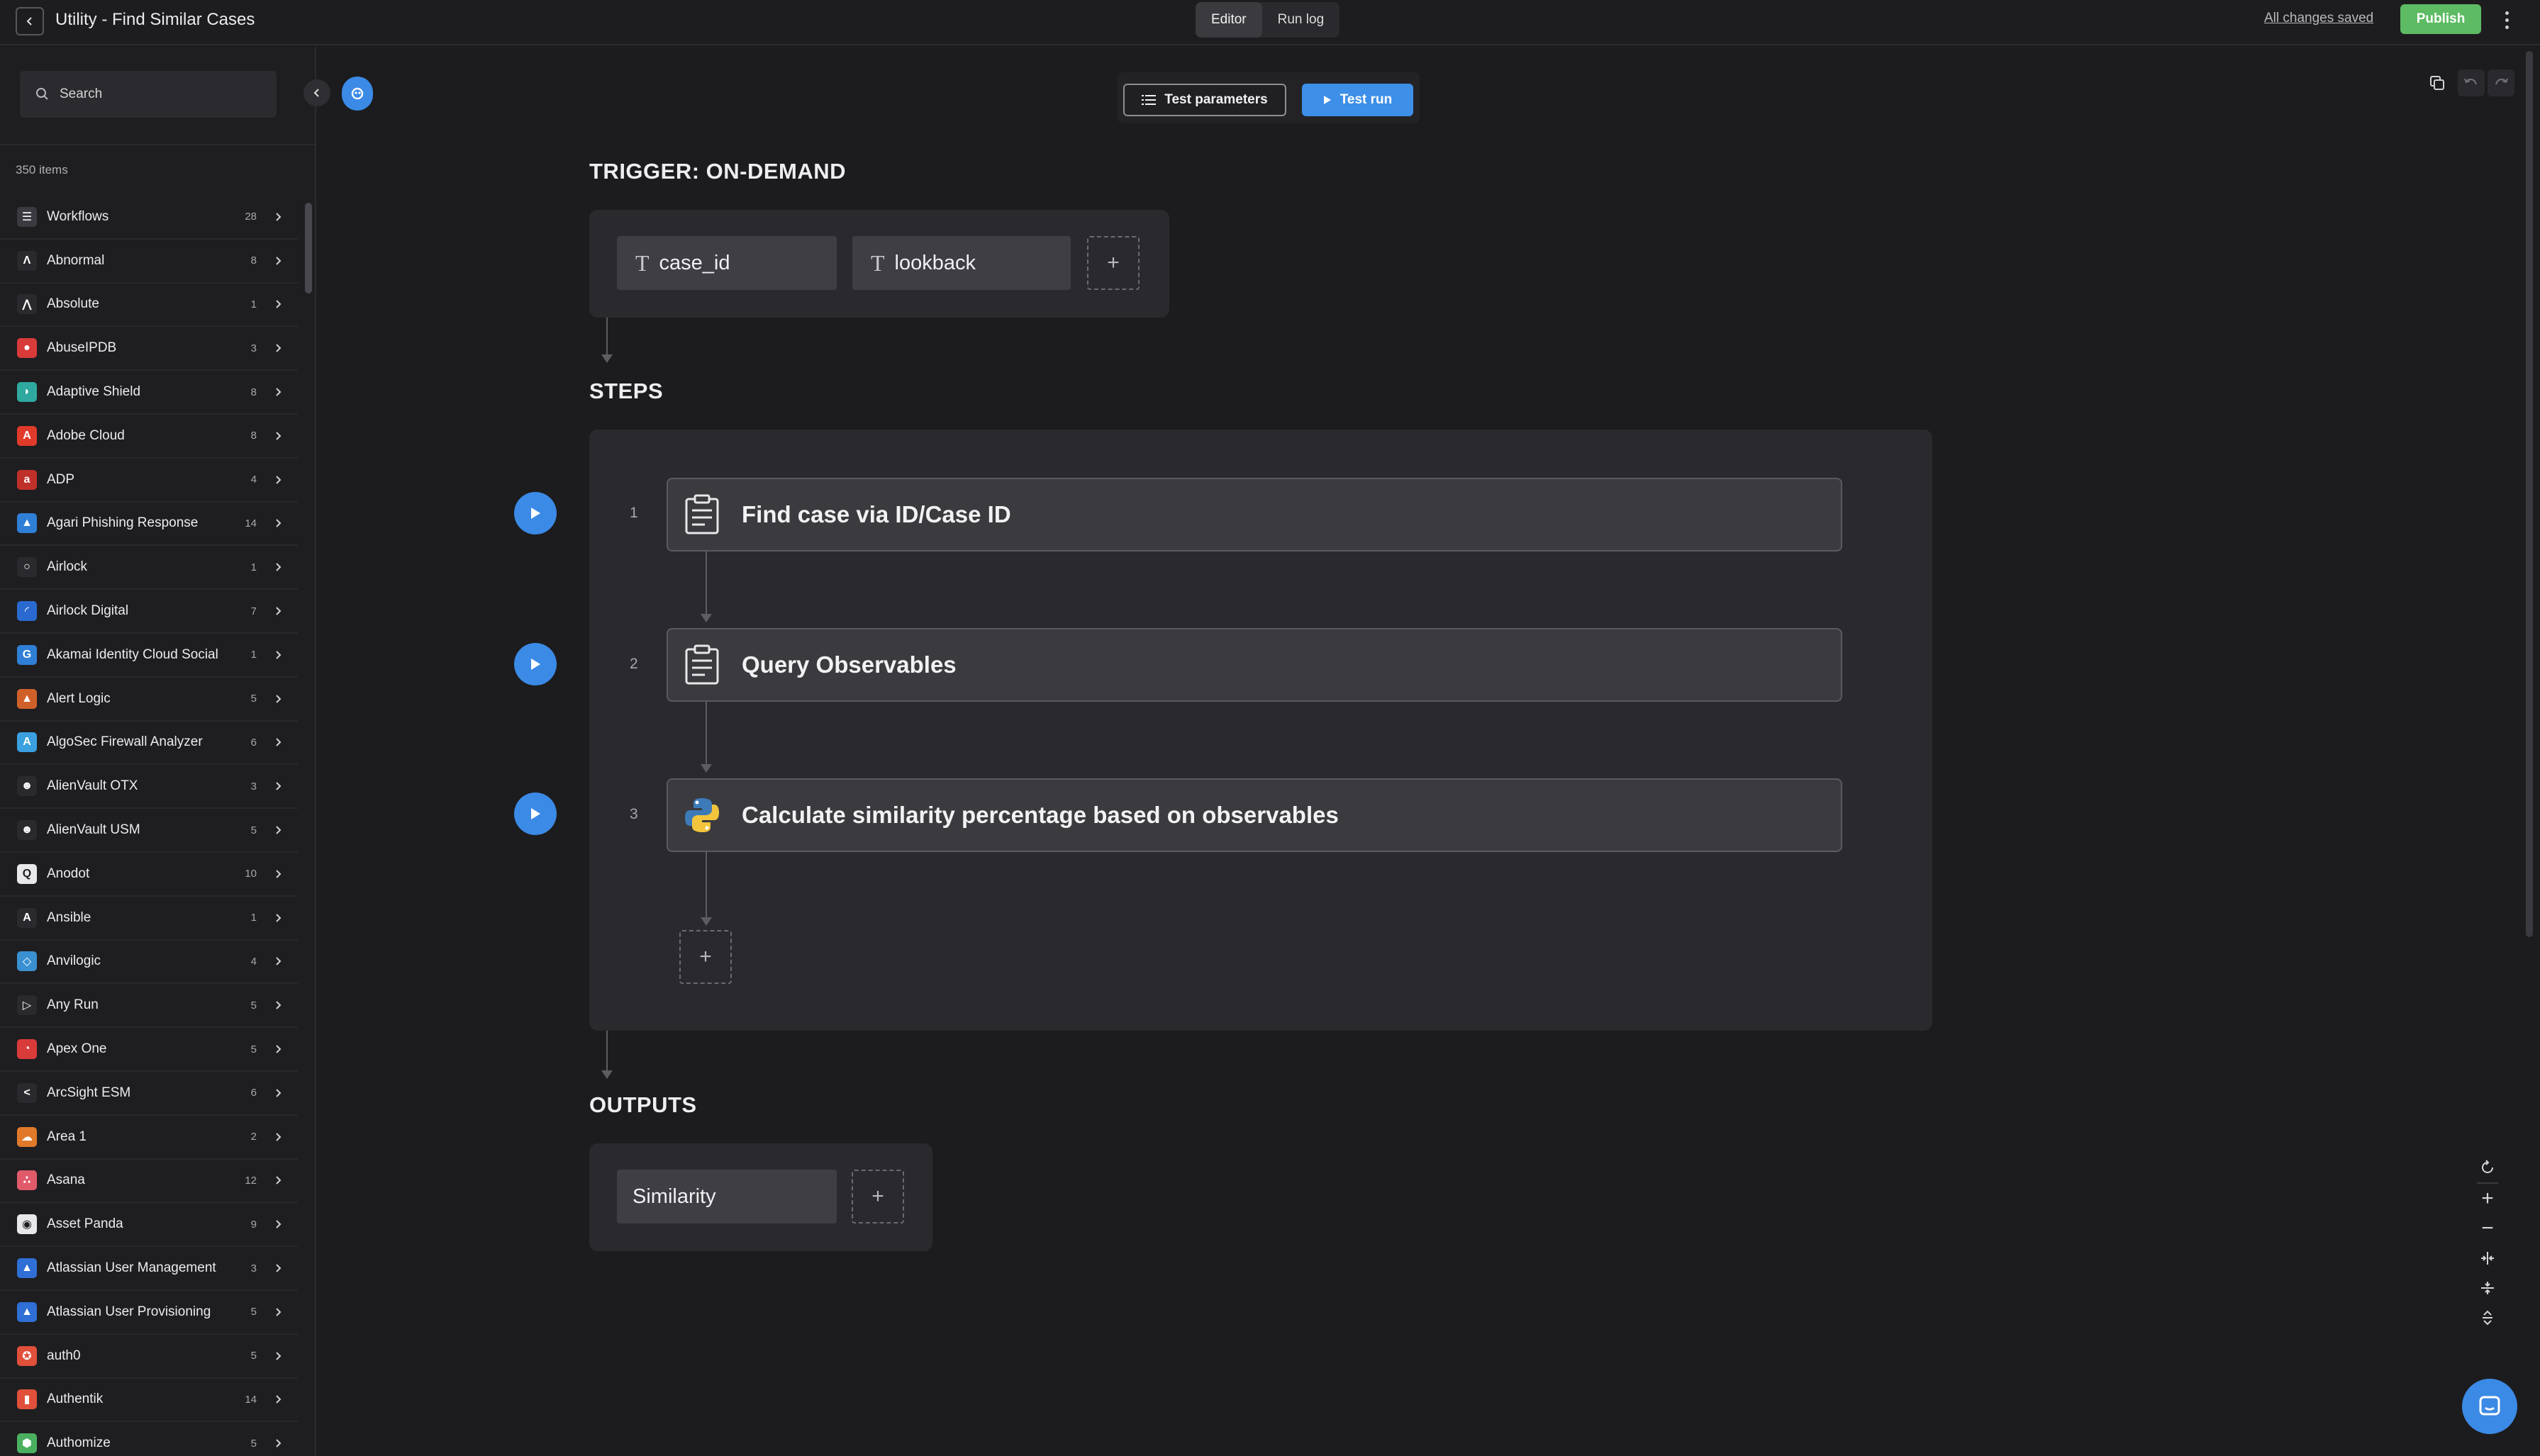 The image size is (2540, 1456). What do you see at coordinates (149, 875) in the screenshot?
I see `sidebar-item-anodot: Q Anodot 10` at bounding box center [149, 875].